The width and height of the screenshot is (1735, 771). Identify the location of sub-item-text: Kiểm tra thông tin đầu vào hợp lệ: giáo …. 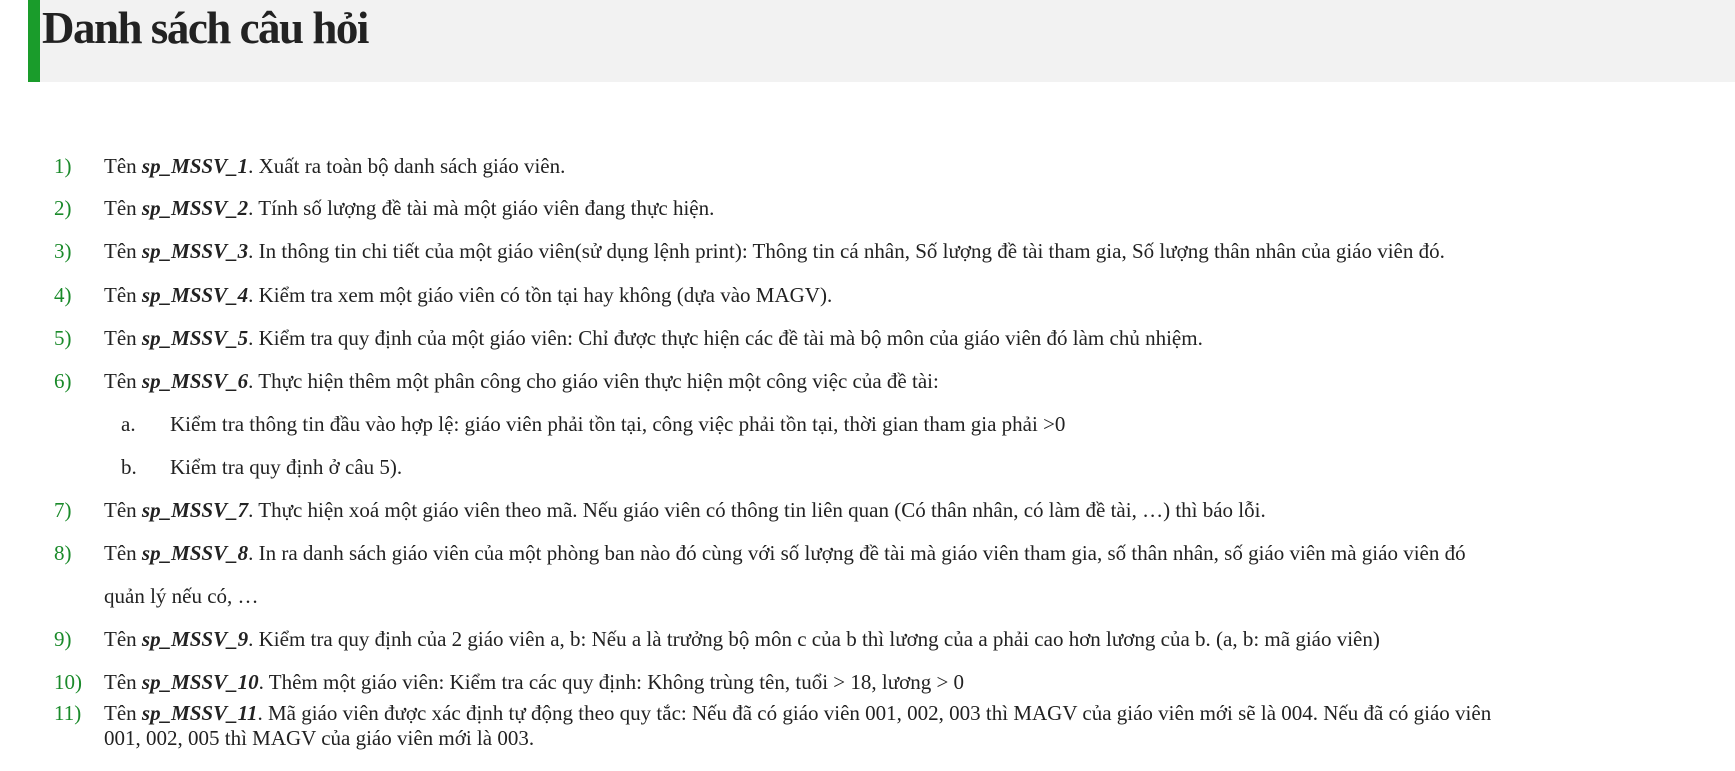
(618, 424).